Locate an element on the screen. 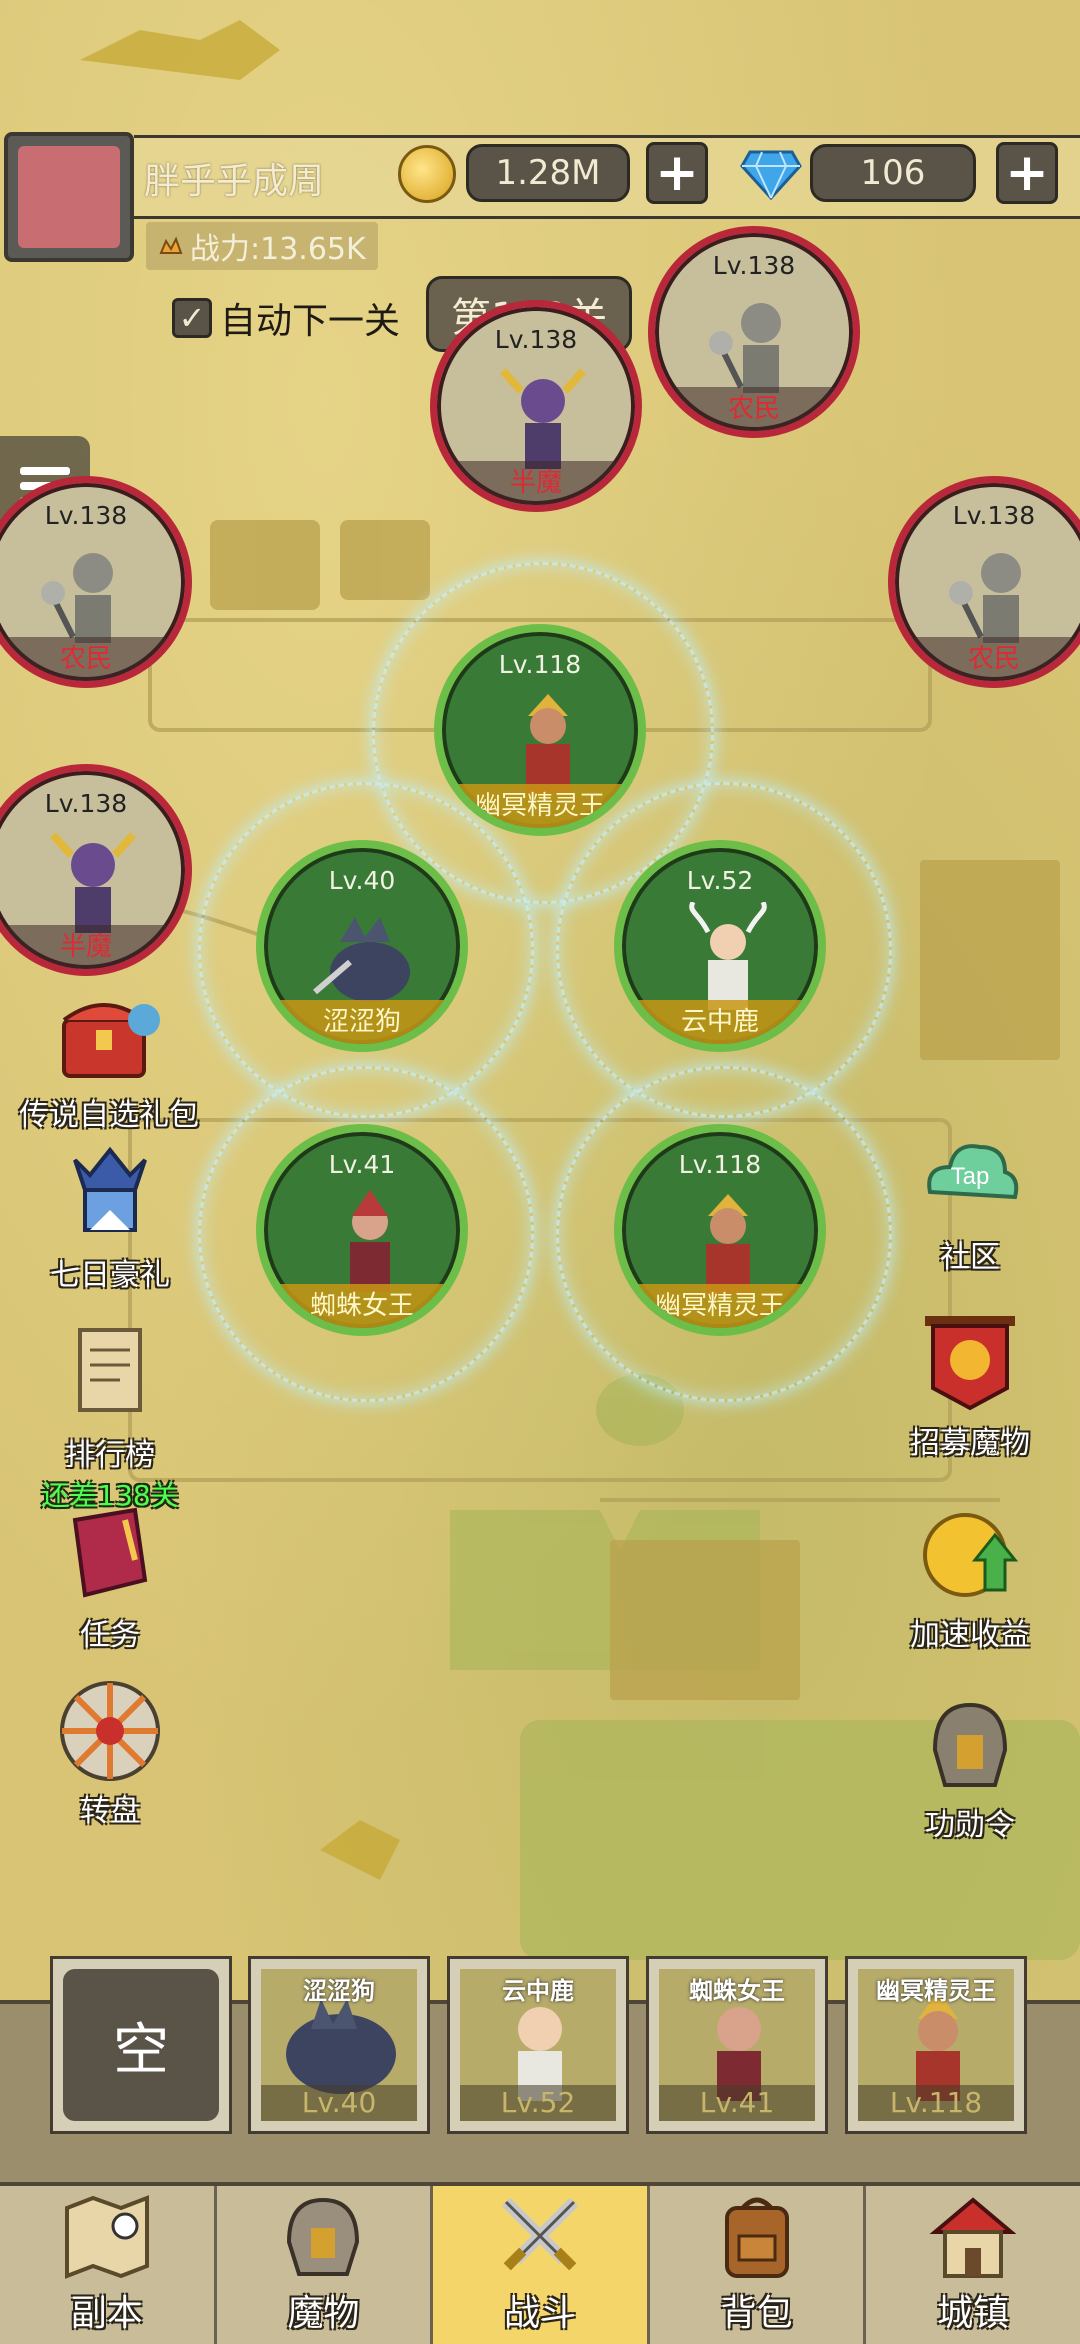 Image resolution: width=1080 pixels, height=2344 pixels. tap-cloud-icon: Tap is located at coordinates (973, 1172).